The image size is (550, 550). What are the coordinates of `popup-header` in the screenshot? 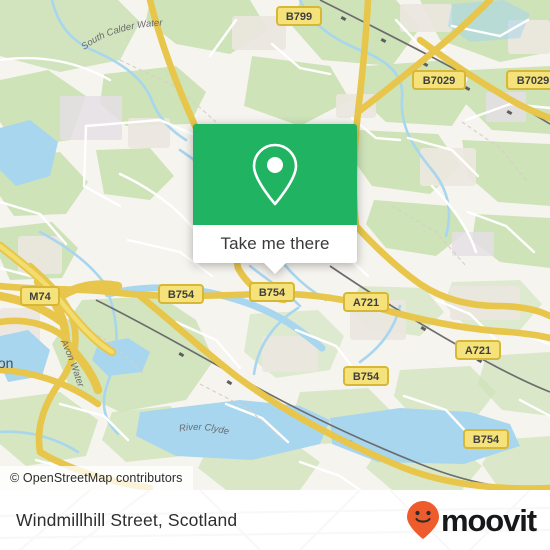 It's located at (275, 174).